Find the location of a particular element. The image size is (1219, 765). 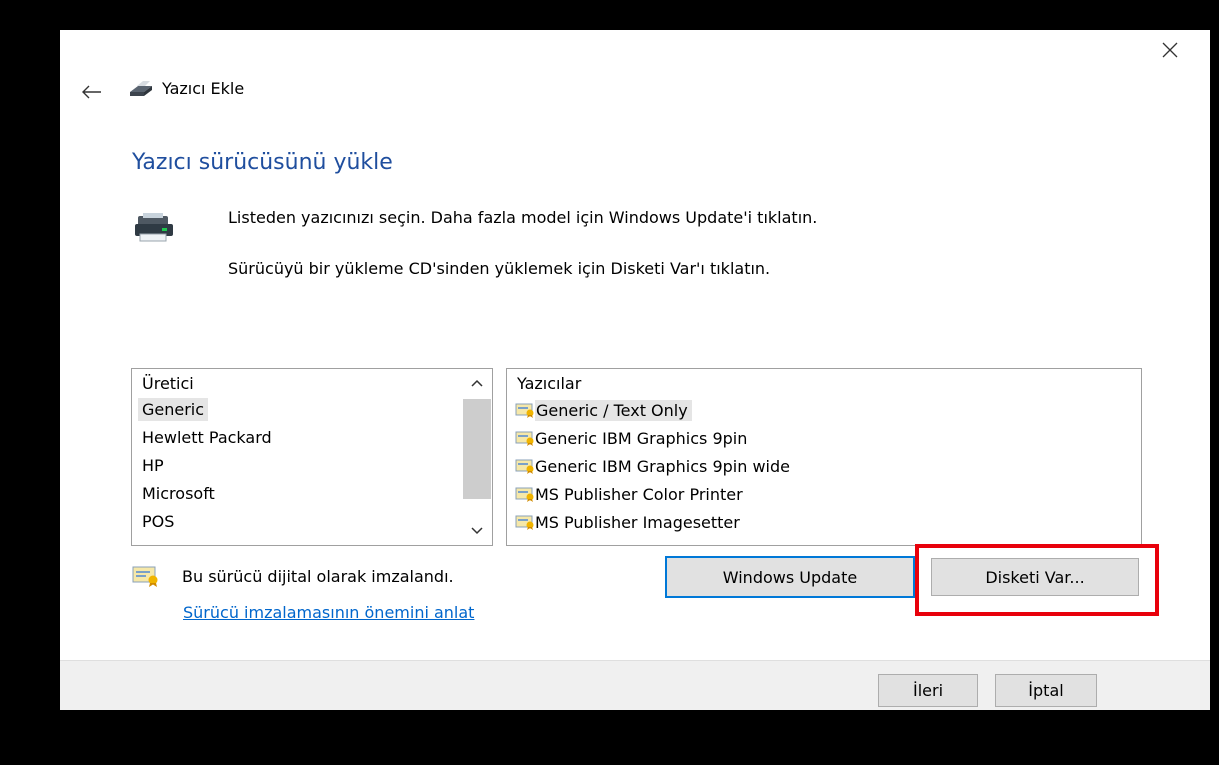

driver-signature-row: Bu sürücü dijital olarak imzalandı. is located at coordinates (293, 576).